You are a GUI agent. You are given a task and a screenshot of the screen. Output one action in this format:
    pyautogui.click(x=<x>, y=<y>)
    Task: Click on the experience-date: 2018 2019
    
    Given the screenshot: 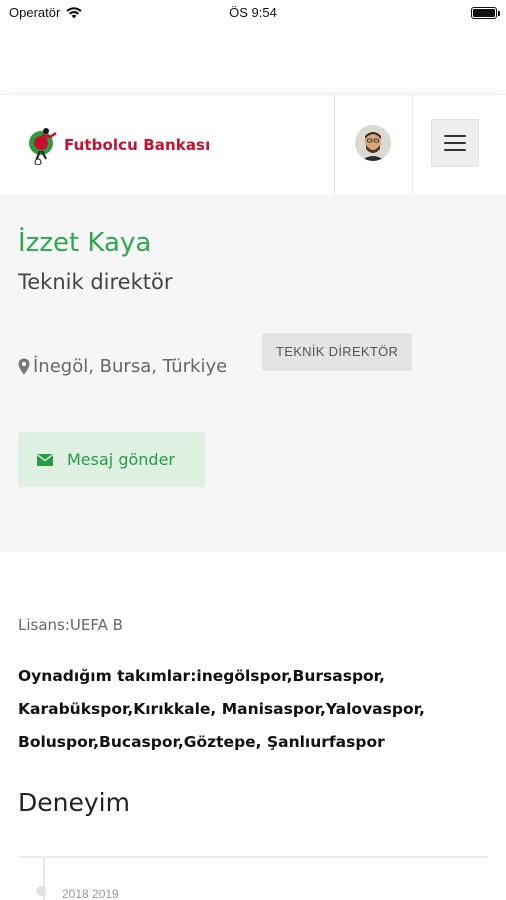 What is the action you would take?
    pyautogui.click(x=90, y=893)
    